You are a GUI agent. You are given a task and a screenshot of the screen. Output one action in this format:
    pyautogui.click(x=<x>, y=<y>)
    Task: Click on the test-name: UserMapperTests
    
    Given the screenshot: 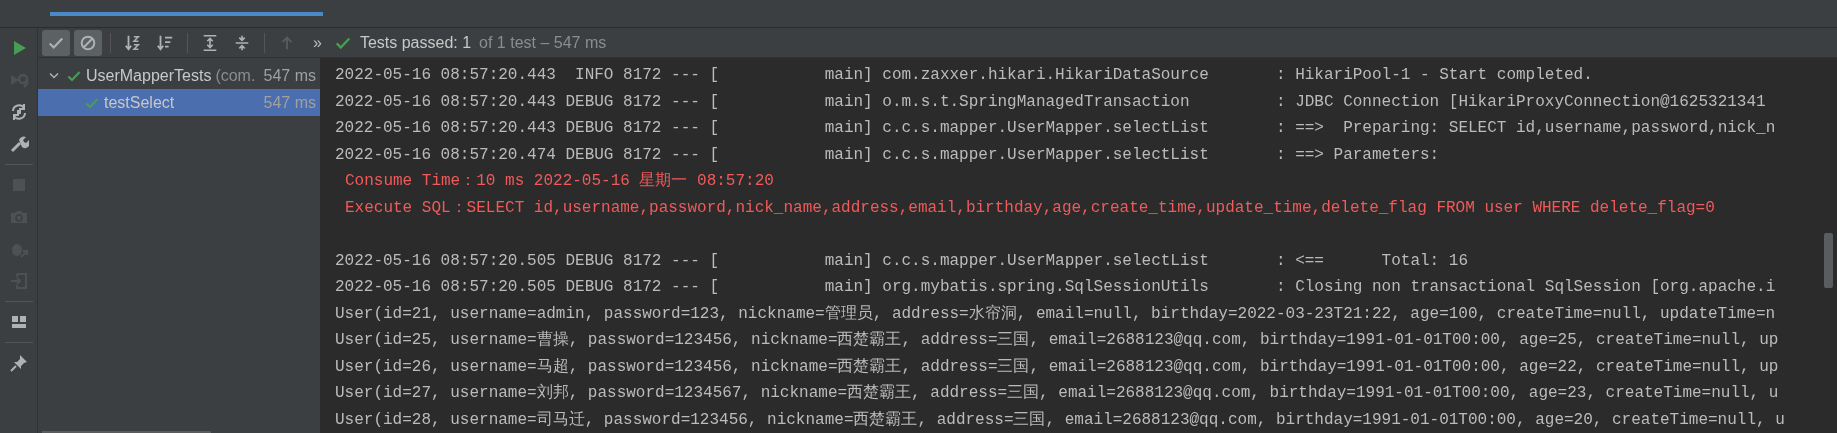 What is the action you would take?
    pyautogui.click(x=149, y=75)
    